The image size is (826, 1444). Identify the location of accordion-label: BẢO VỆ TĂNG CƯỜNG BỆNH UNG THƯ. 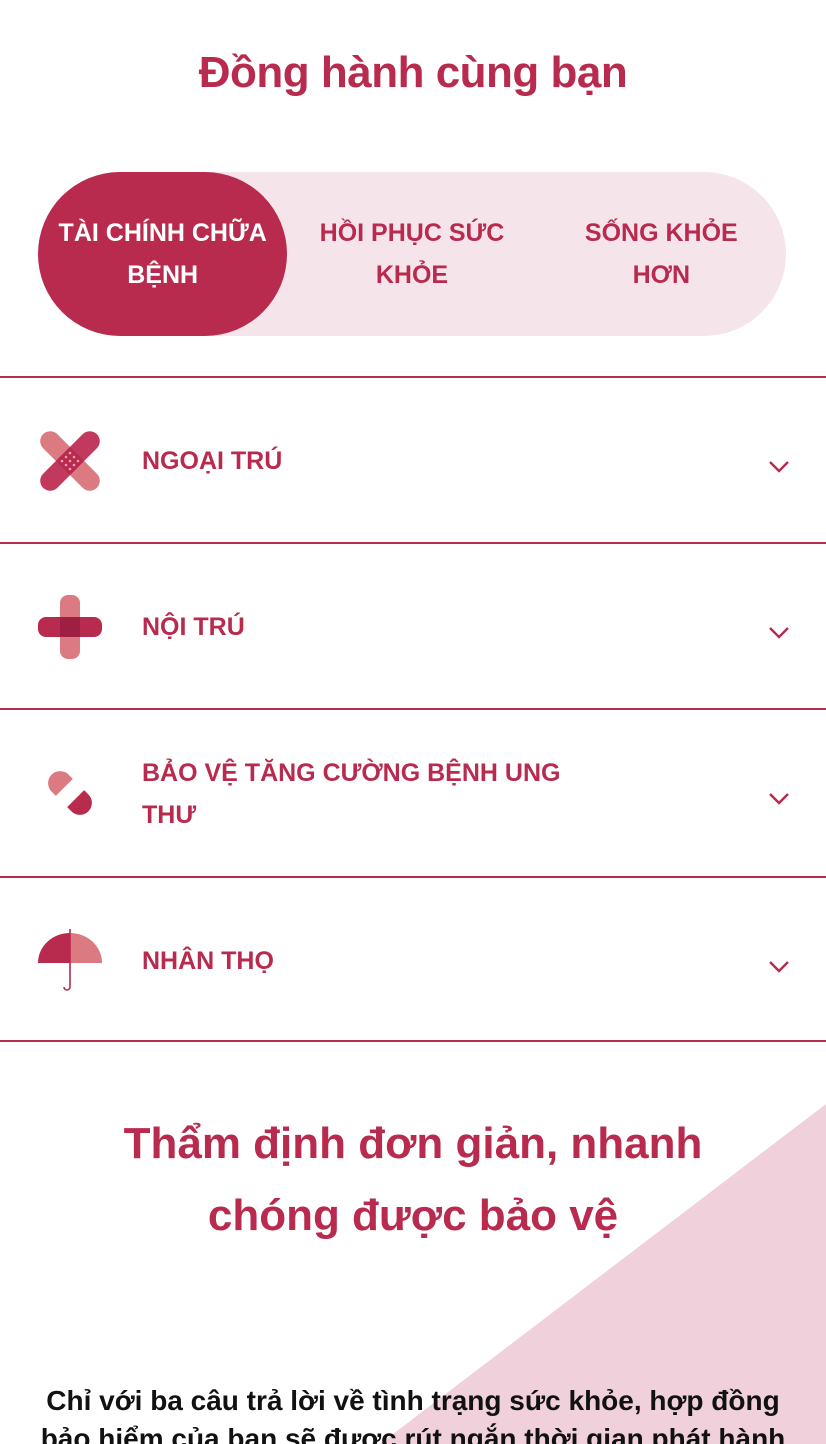
(351, 794).